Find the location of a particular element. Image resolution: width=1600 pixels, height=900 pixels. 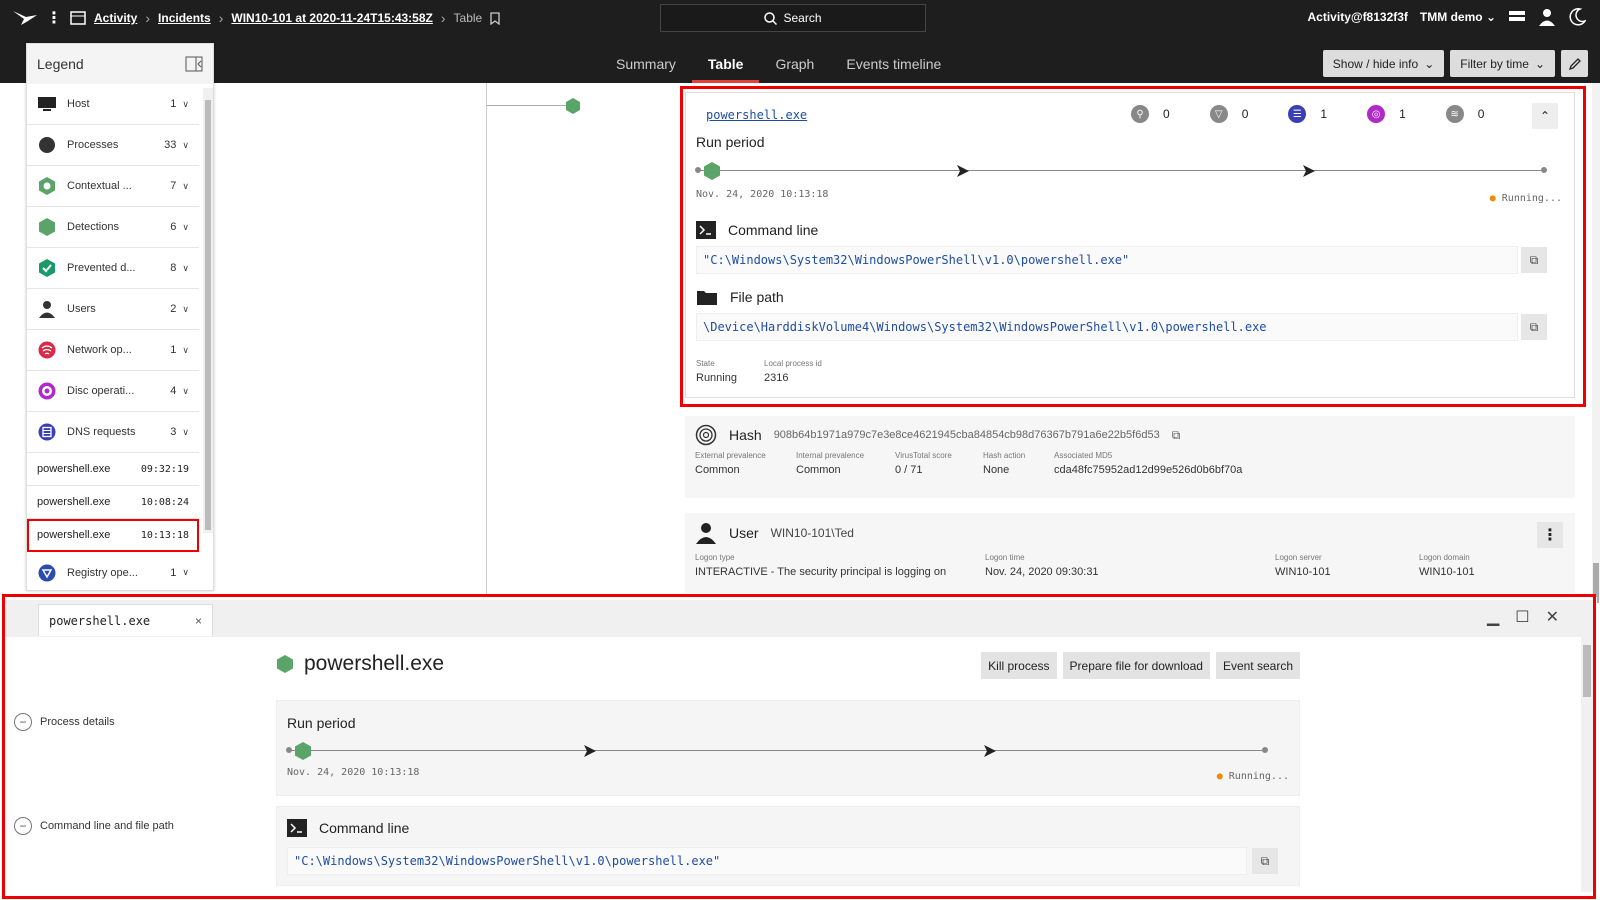

user-profile-icon is located at coordinates (1547, 17).